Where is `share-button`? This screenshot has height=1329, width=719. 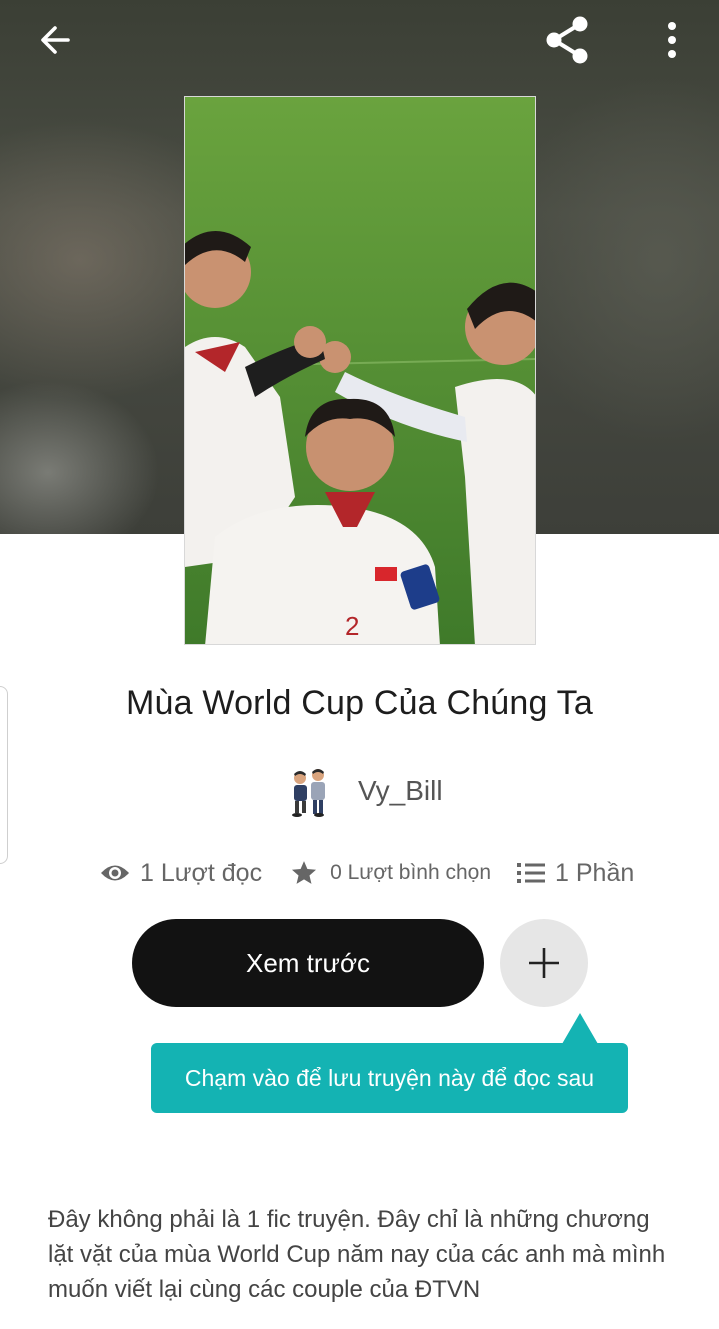 share-button is located at coordinates (568, 40).